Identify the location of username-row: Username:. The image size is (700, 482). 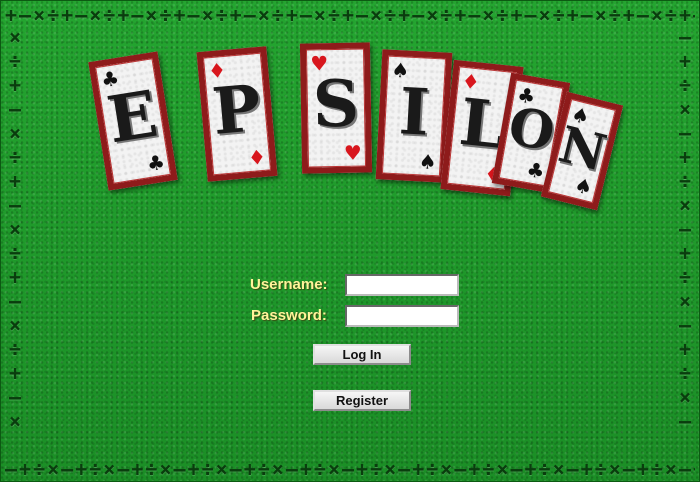
(289, 284).